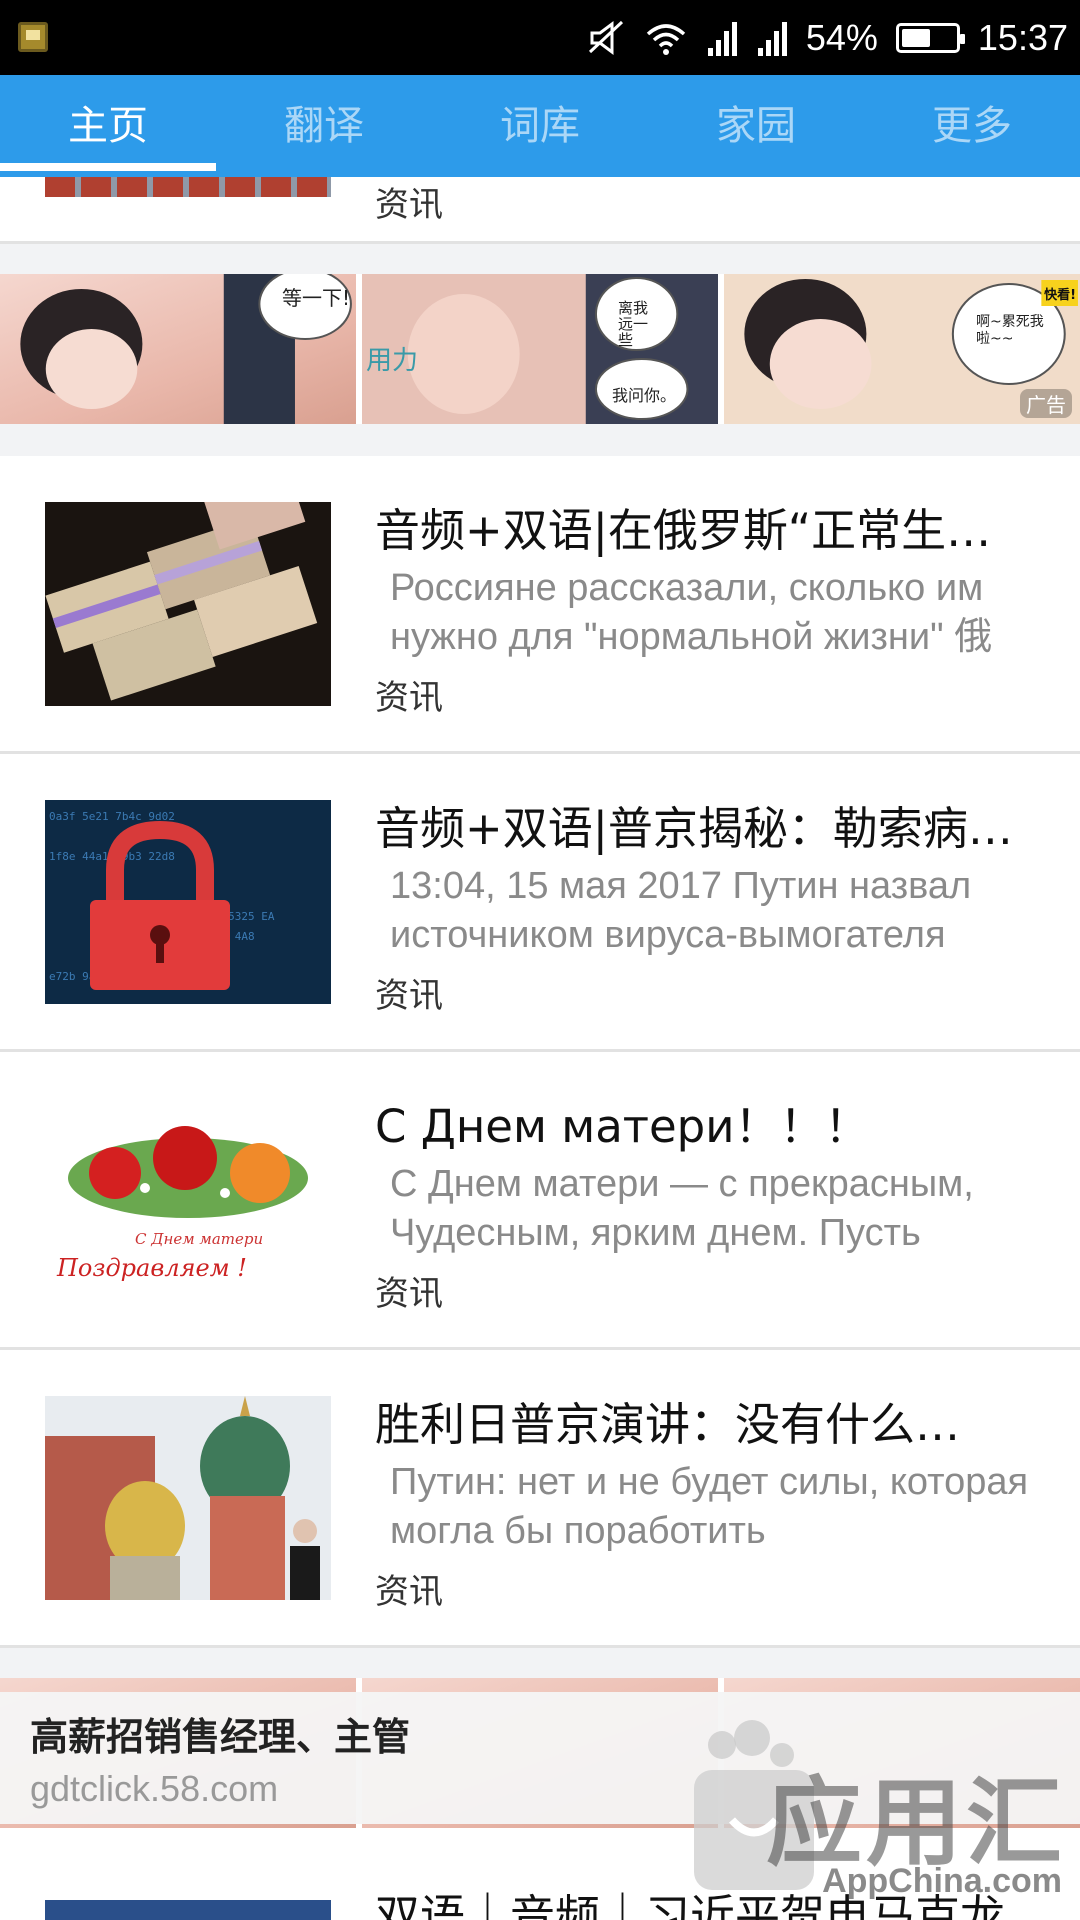 This screenshot has height=1920, width=1080. I want to click on item-title: С Днем матери！！！, so click(622, 1126).